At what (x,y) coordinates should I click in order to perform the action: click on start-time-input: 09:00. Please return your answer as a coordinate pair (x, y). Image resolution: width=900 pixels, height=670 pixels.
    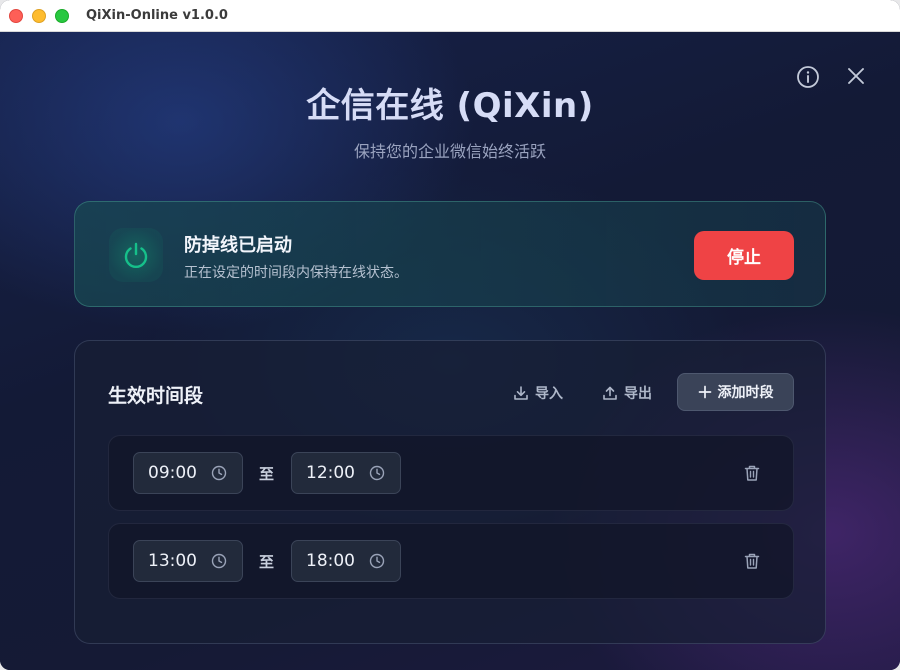
    Looking at the image, I should click on (188, 473).